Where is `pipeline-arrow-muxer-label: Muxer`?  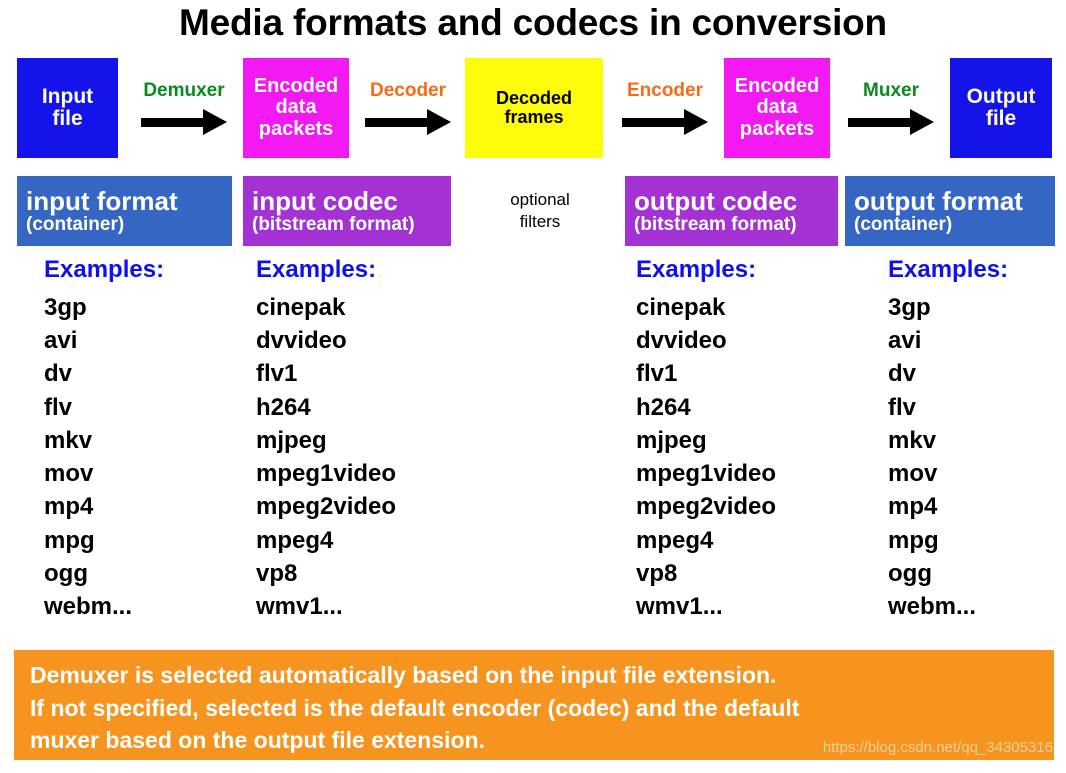
pipeline-arrow-muxer-label: Muxer is located at coordinates (891, 90).